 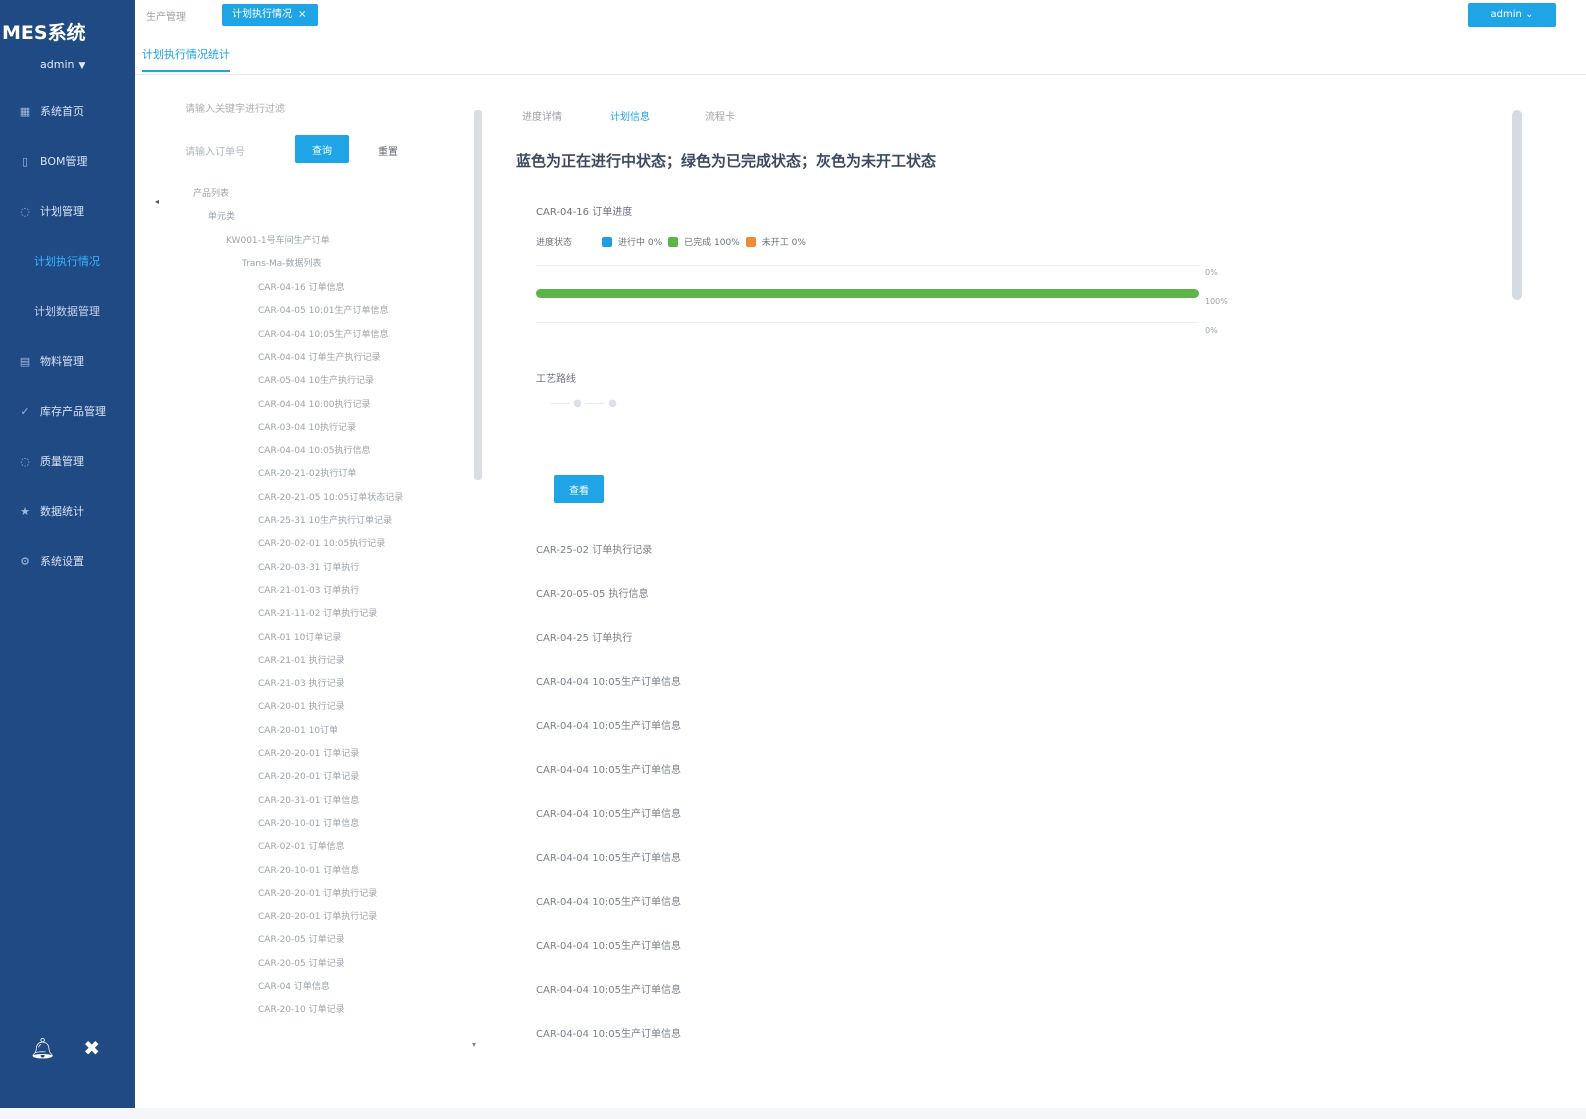 What do you see at coordinates (211, 192) in the screenshot?
I see `tree-node-root: 产品列表` at bounding box center [211, 192].